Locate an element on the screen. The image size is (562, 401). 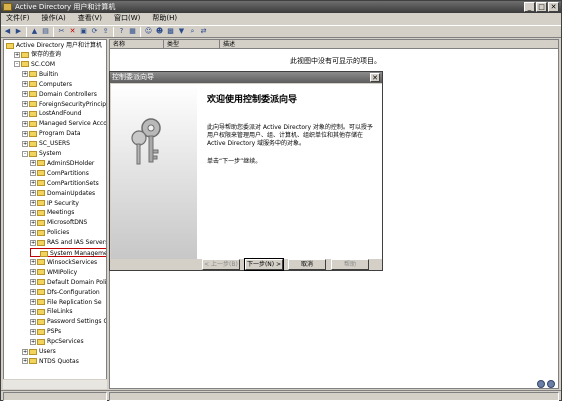
nav-next-icon is located at coordinates (551, 384).